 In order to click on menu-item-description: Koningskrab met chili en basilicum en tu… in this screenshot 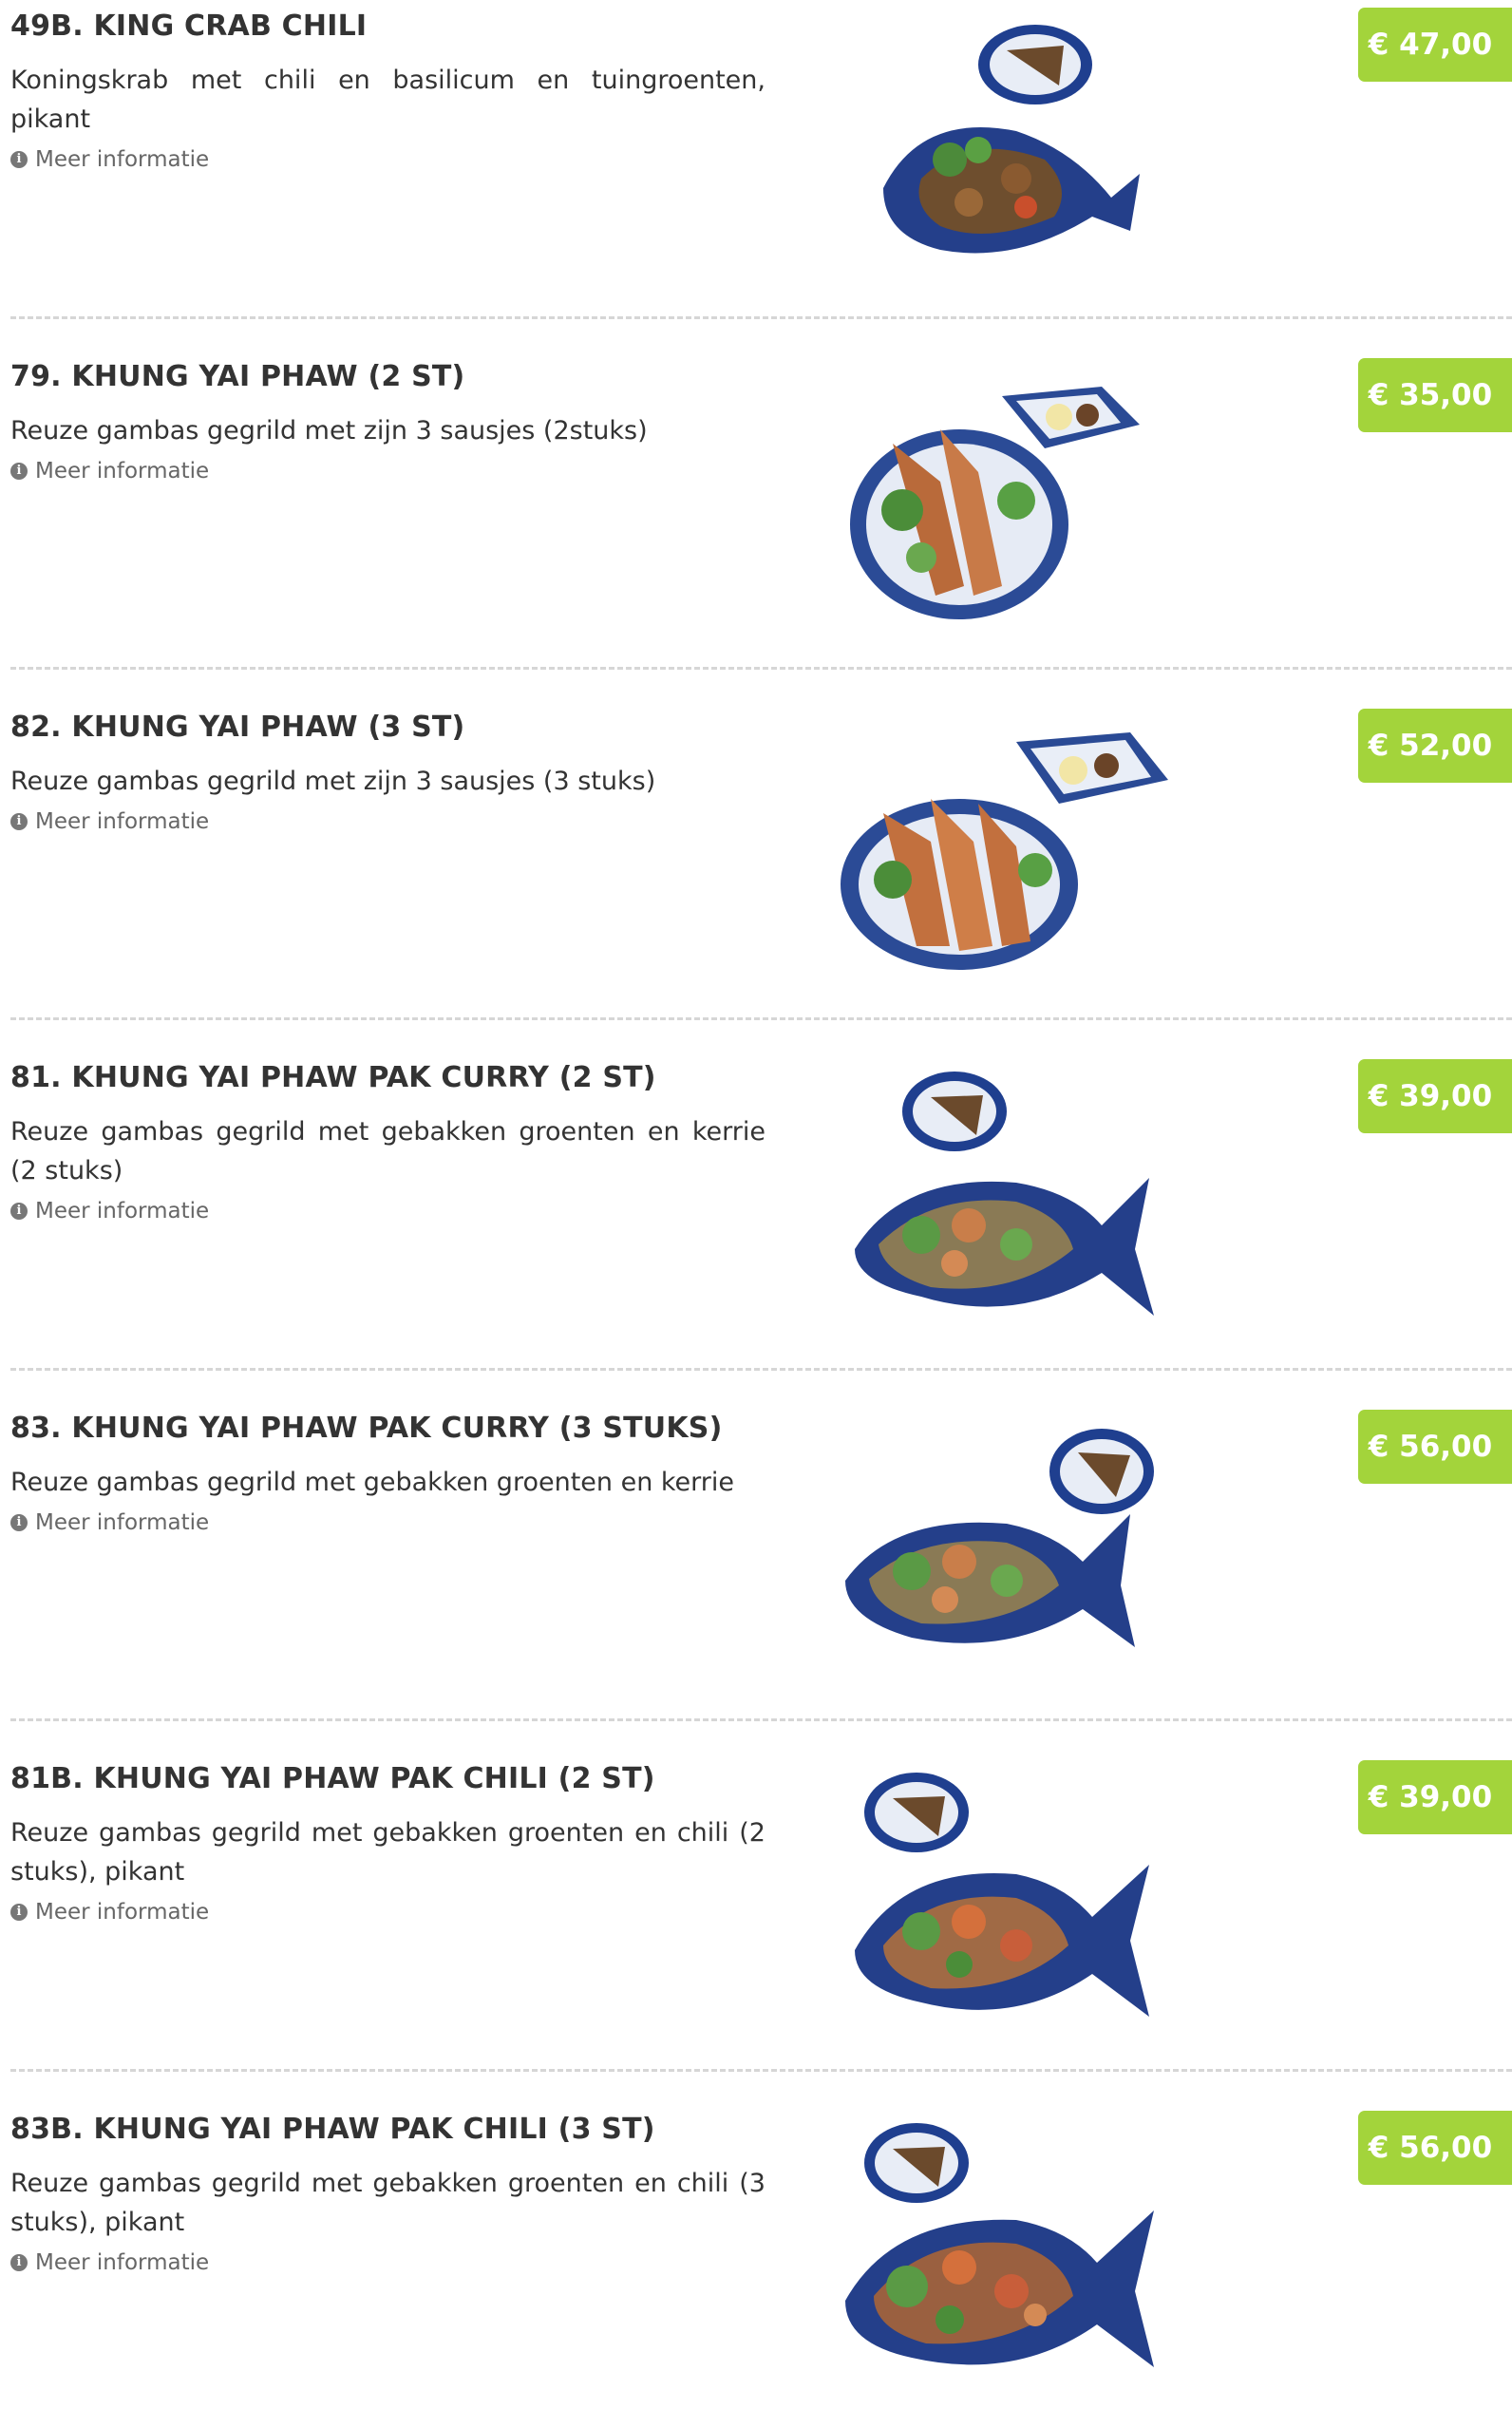, I will do `click(387, 100)`.